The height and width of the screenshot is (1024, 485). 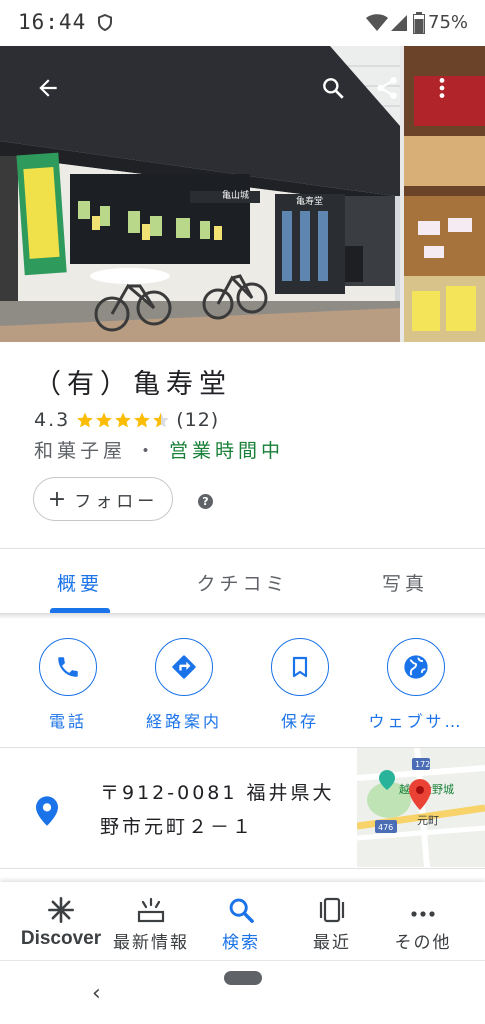 I want to click on tab-reviews: クチコミ, so click(x=242, y=582).